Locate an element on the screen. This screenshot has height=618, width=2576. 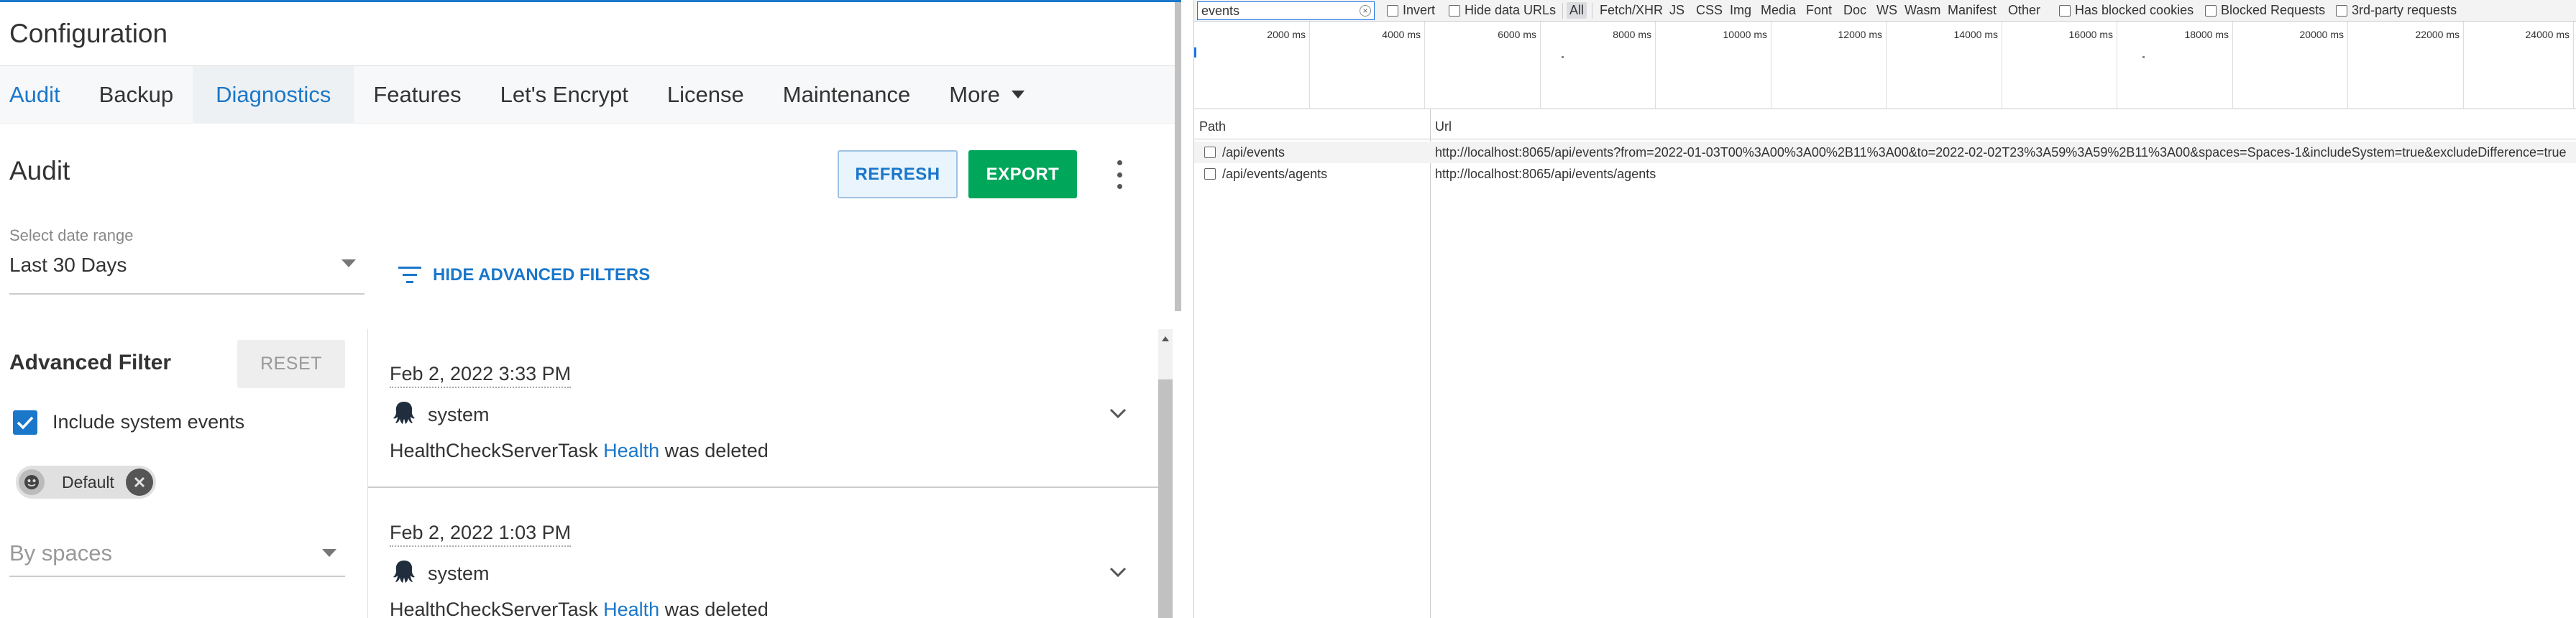
tab-maintenance: Maintenance is located at coordinates (847, 95).